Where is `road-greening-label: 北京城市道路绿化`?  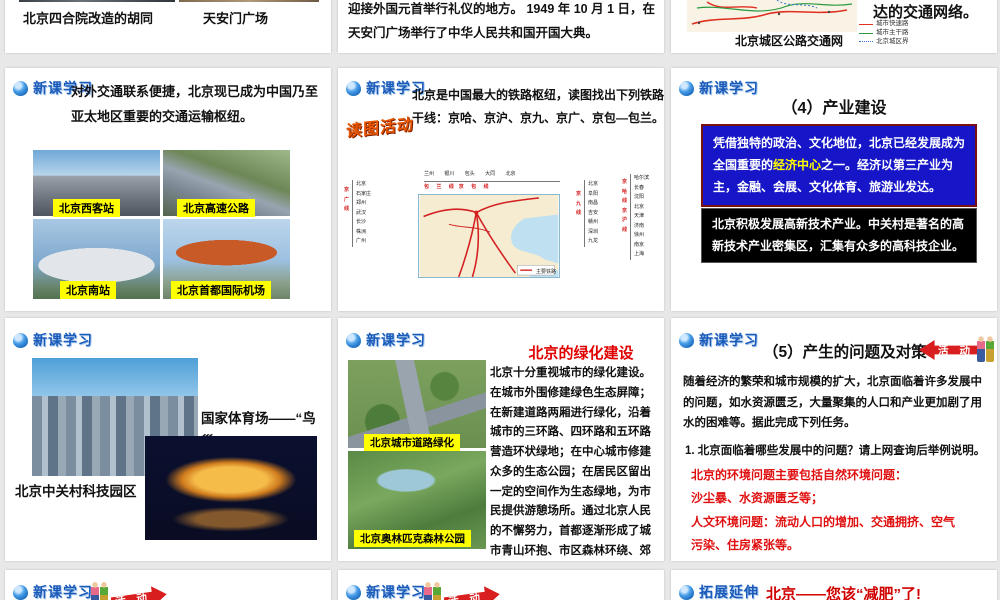 road-greening-label: 北京城市道路绿化 is located at coordinates (412, 442).